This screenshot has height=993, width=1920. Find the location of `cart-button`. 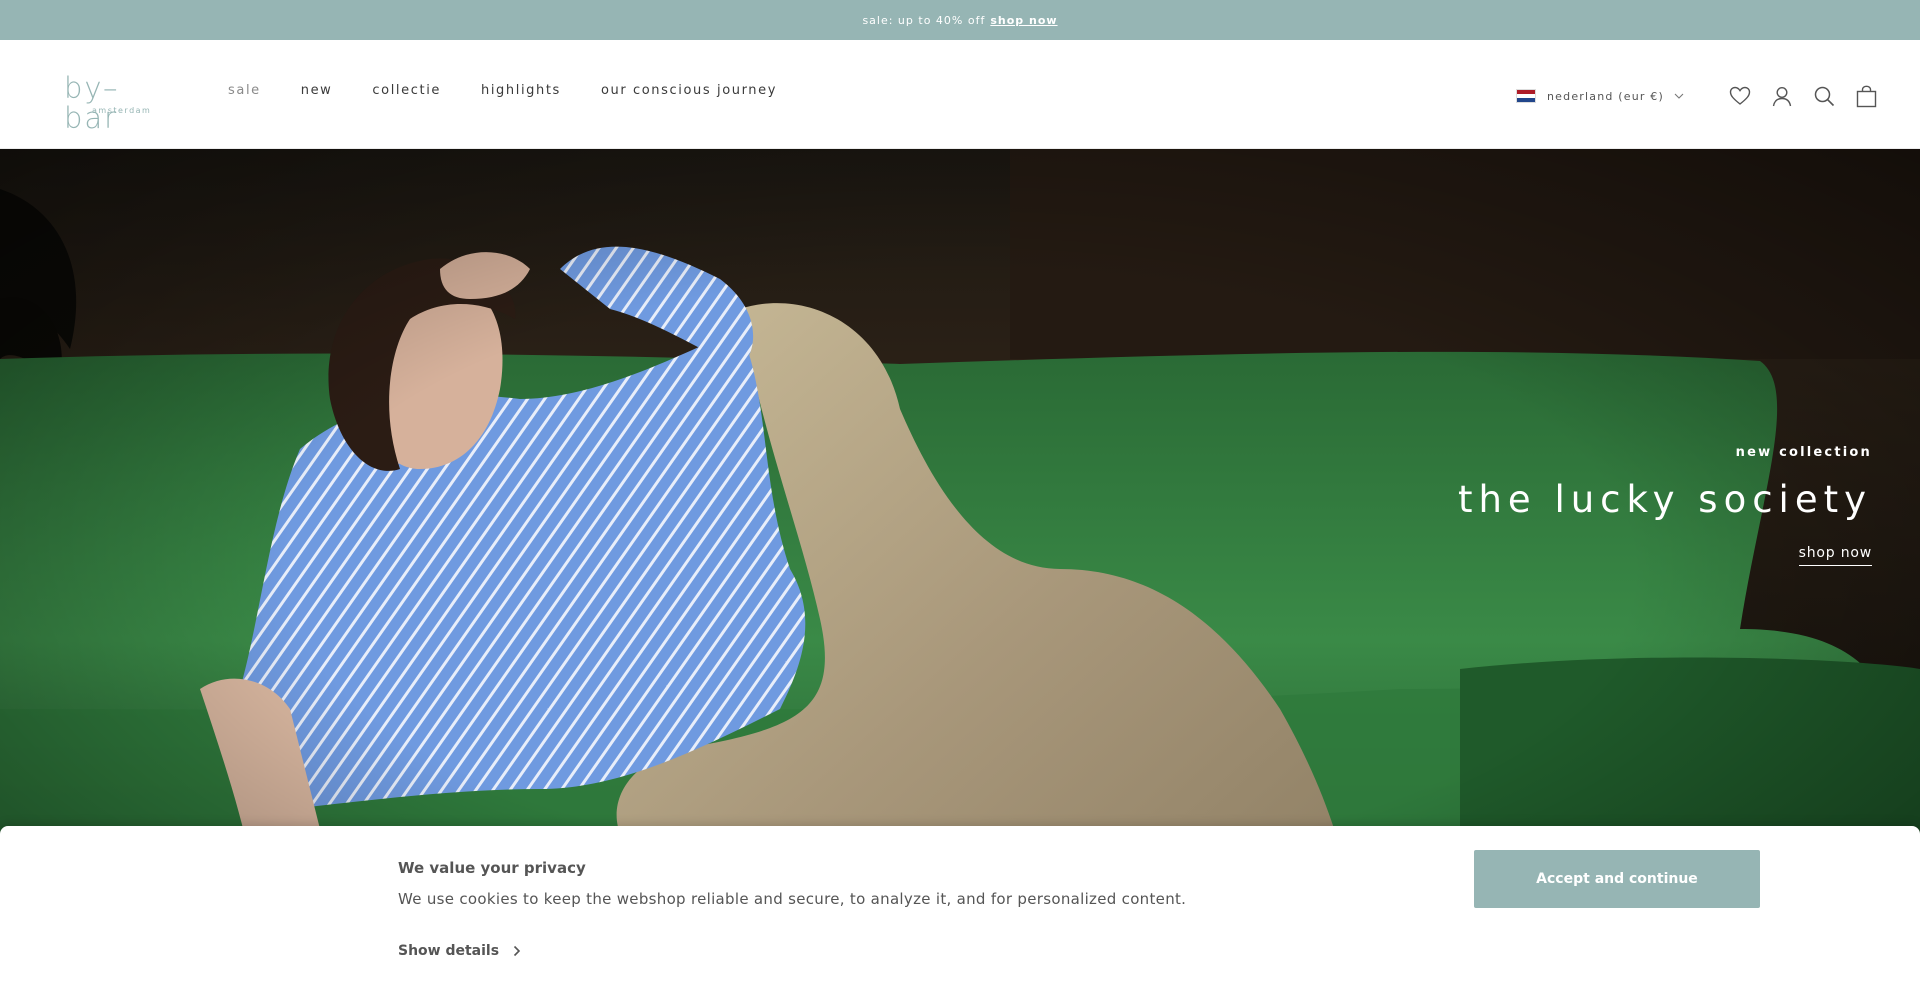

cart-button is located at coordinates (1866, 96).